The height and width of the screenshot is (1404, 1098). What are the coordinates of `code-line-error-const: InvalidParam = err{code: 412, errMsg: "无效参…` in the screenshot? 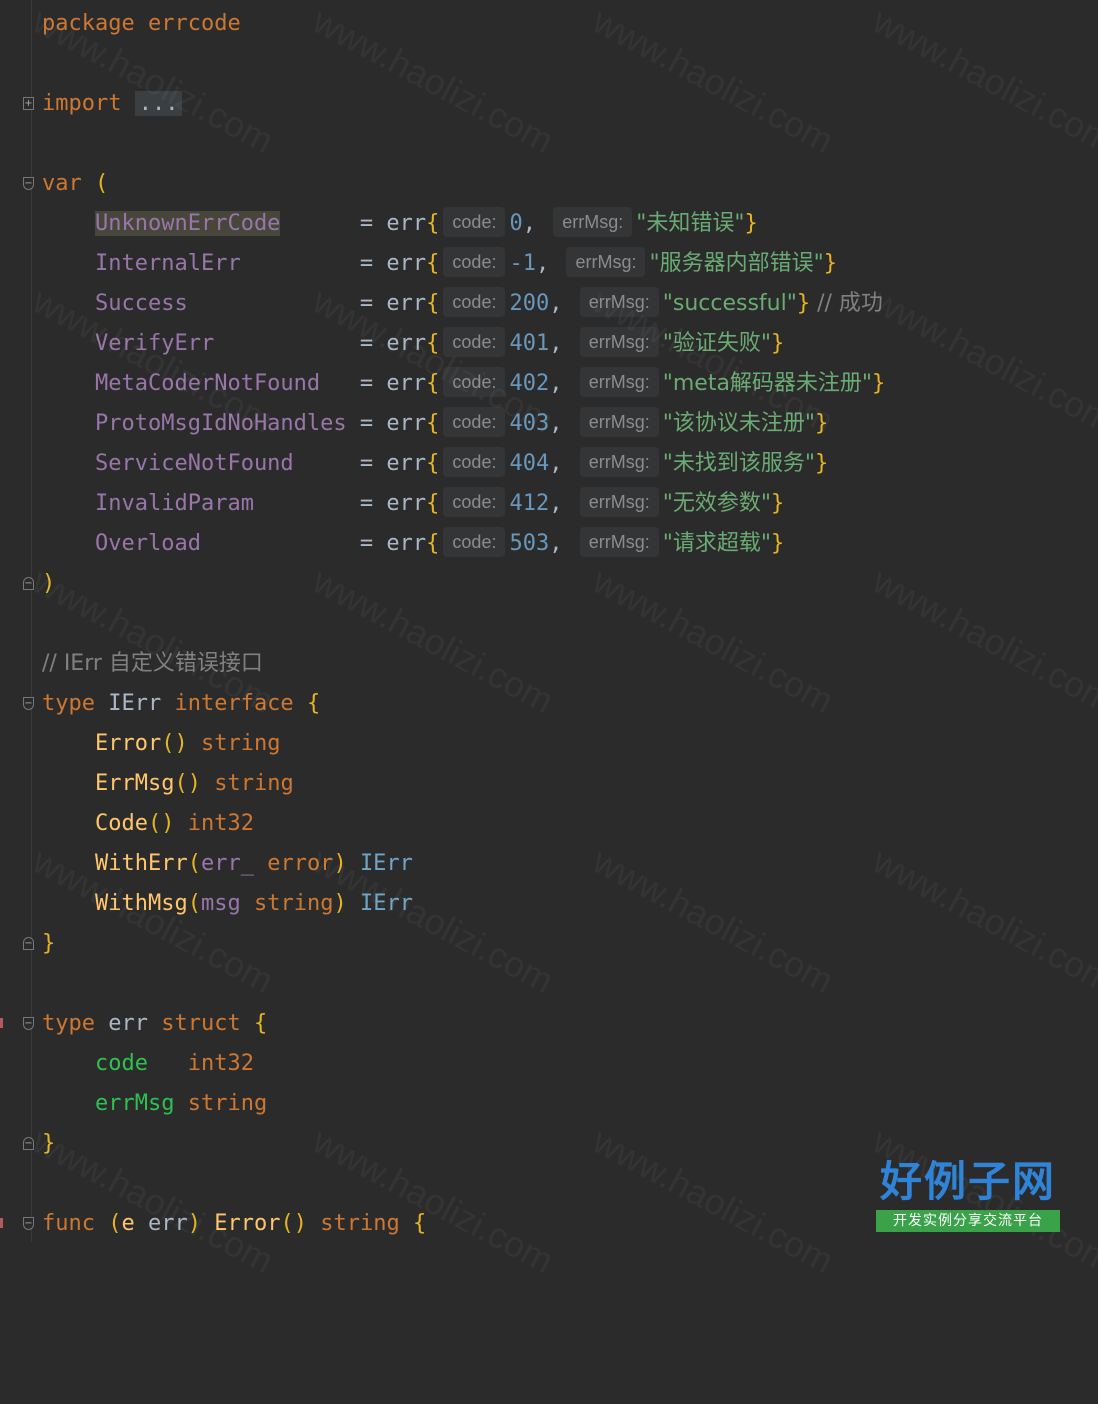 It's located at (549, 504).